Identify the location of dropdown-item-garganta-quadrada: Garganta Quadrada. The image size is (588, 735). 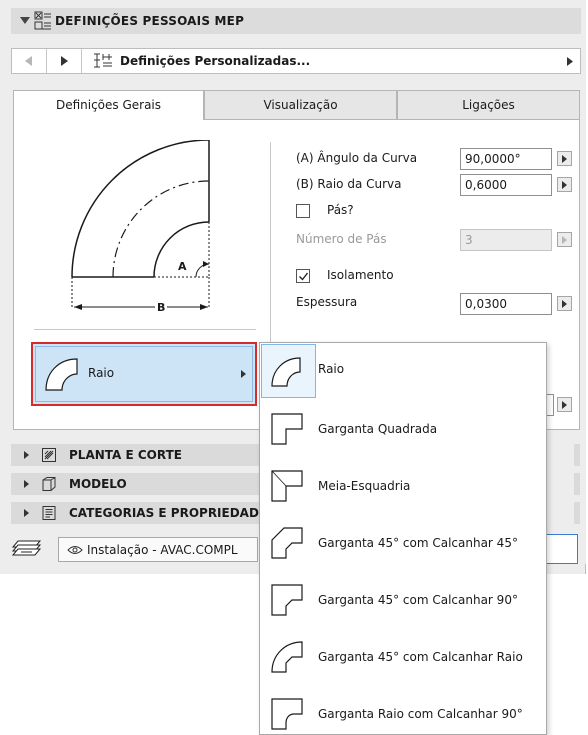
(403, 429).